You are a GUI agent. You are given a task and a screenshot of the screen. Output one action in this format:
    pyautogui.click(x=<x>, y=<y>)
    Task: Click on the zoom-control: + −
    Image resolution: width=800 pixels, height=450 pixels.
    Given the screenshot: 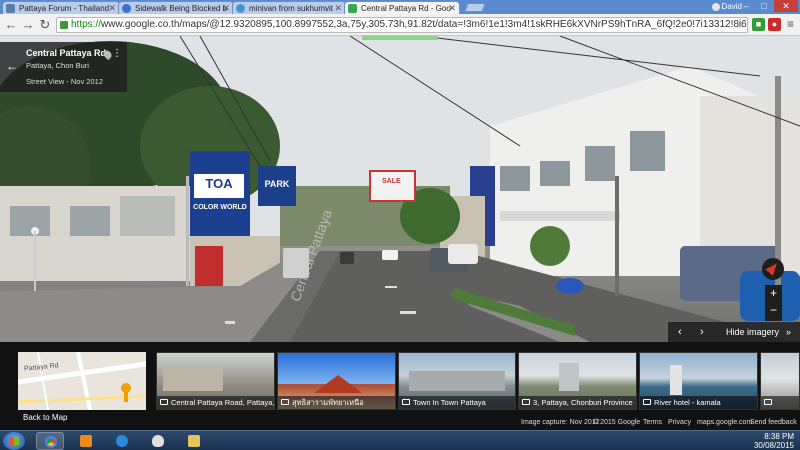 What is the action you would take?
    pyautogui.click(x=773, y=303)
    